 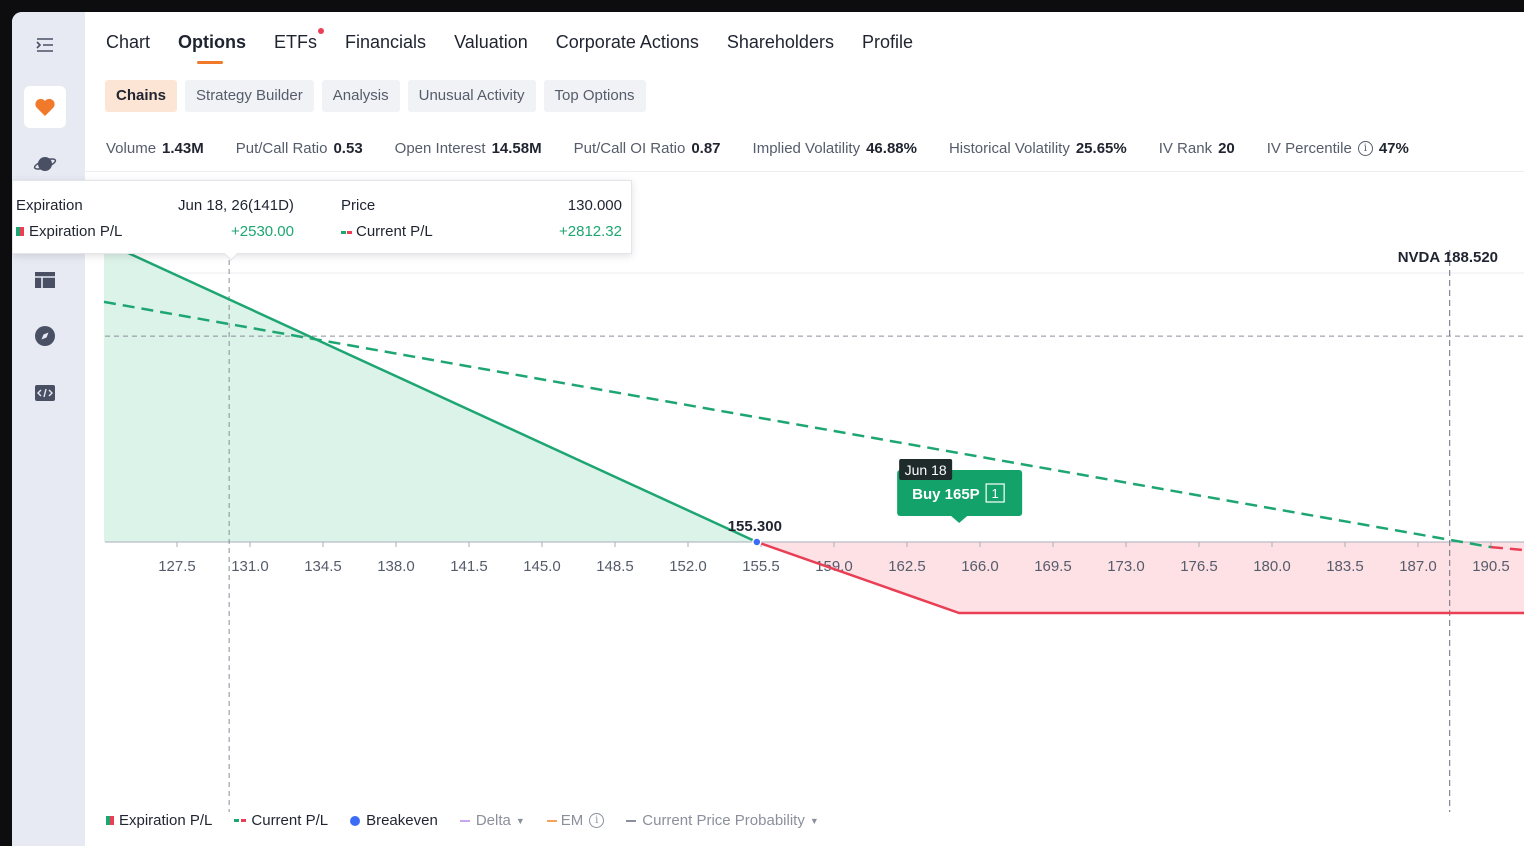 I want to click on quantity-label: 1, so click(x=995, y=493).